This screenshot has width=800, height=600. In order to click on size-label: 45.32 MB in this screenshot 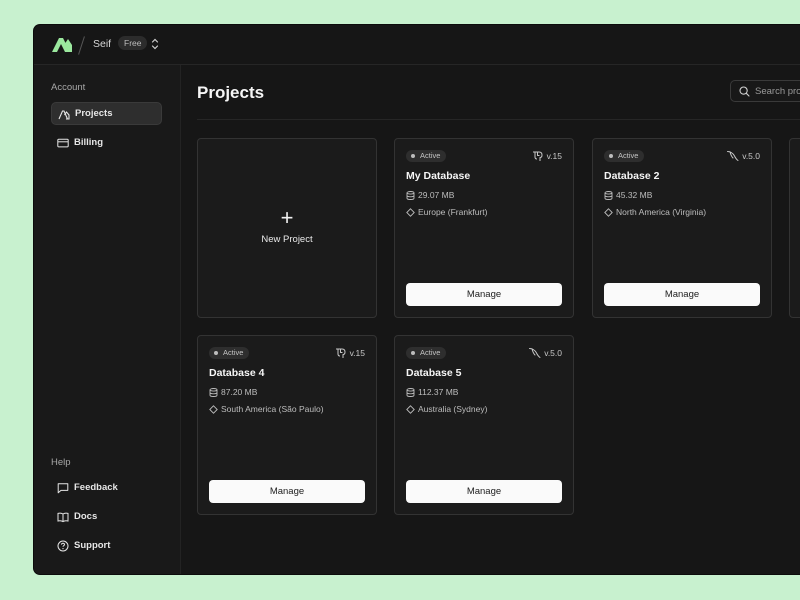, I will do `click(634, 195)`.